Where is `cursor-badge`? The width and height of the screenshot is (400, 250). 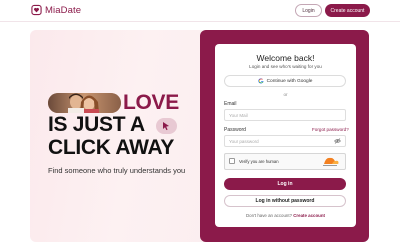
cursor-badge is located at coordinates (166, 126).